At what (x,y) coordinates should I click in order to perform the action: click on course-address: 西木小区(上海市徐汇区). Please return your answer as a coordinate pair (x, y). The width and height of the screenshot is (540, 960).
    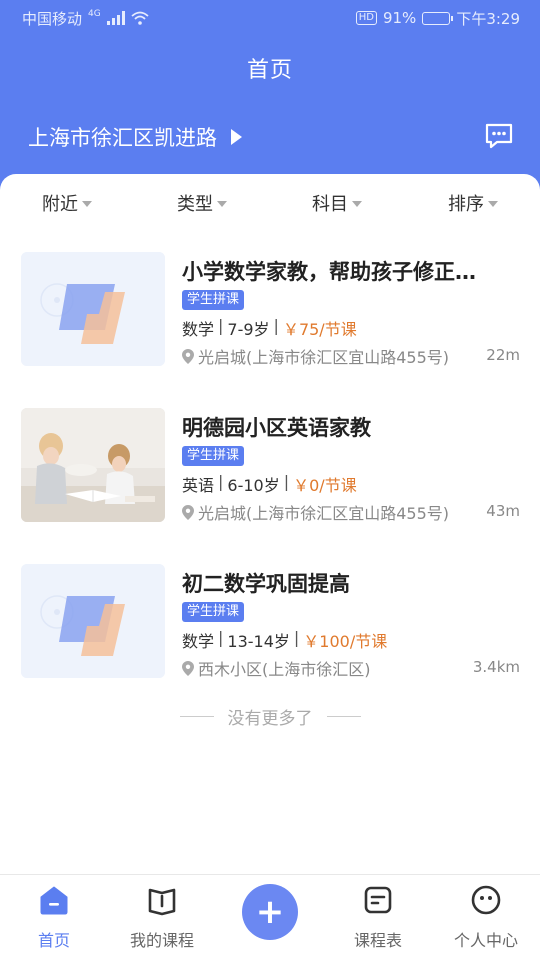
    Looking at the image, I should click on (284, 669).